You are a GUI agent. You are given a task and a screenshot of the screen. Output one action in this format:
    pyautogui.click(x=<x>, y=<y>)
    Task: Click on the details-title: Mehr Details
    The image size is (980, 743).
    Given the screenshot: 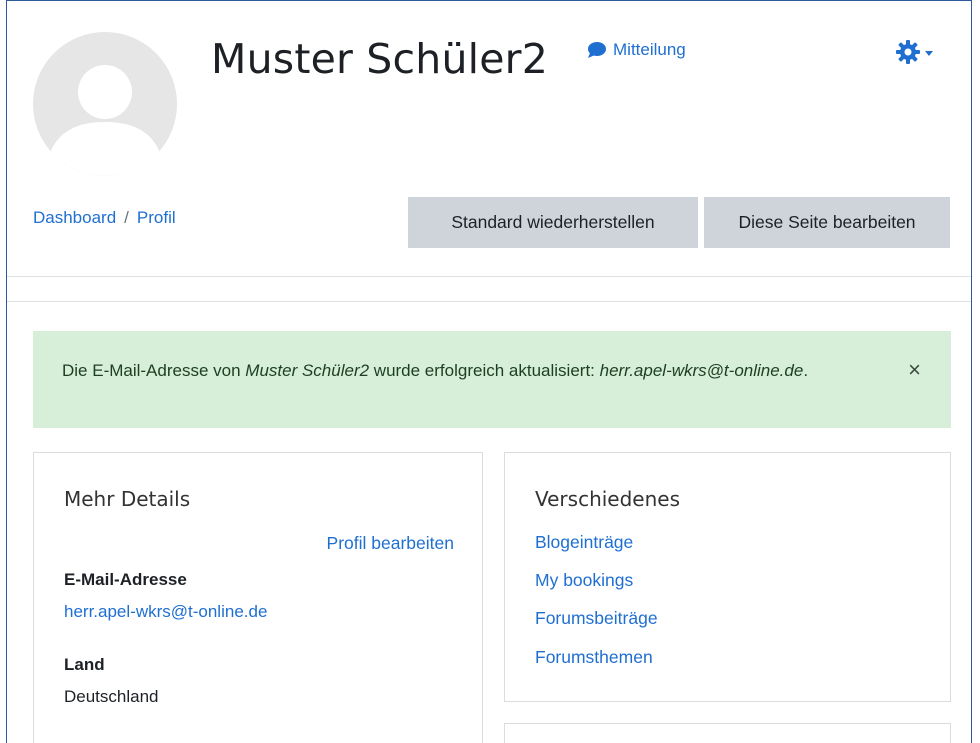 What is the action you would take?
    pyautogui.click(x=127, y=499)
    